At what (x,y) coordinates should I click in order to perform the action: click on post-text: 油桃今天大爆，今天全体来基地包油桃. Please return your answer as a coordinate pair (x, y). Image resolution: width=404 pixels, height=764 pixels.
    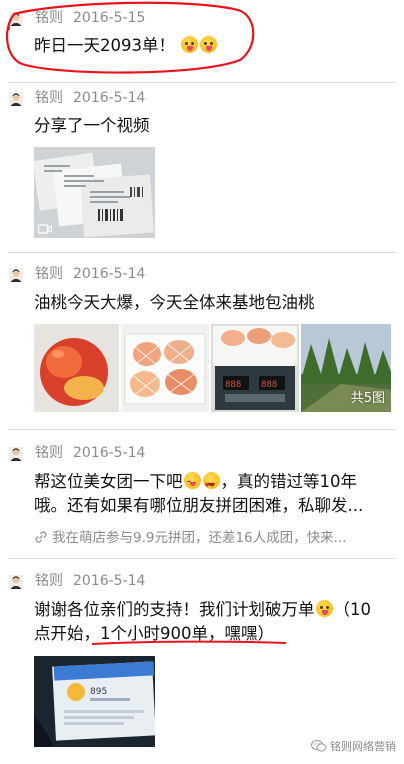
    Looking at the image, I should click on (210, 303).